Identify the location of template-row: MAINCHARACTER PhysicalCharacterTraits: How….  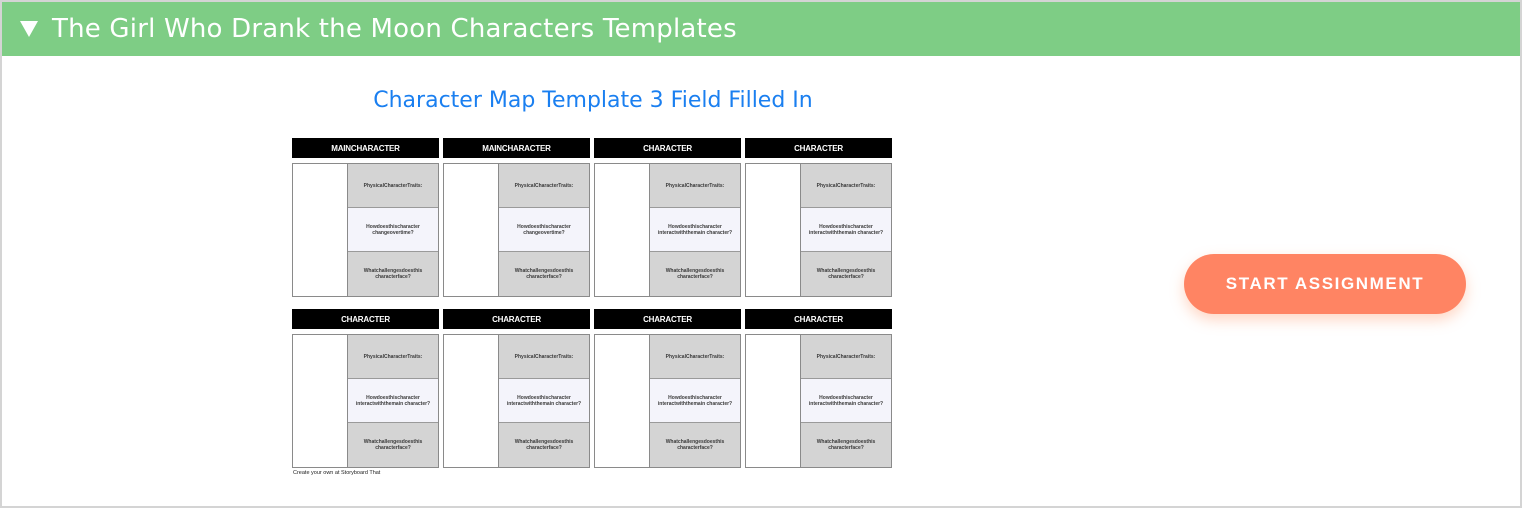
(593, 218).